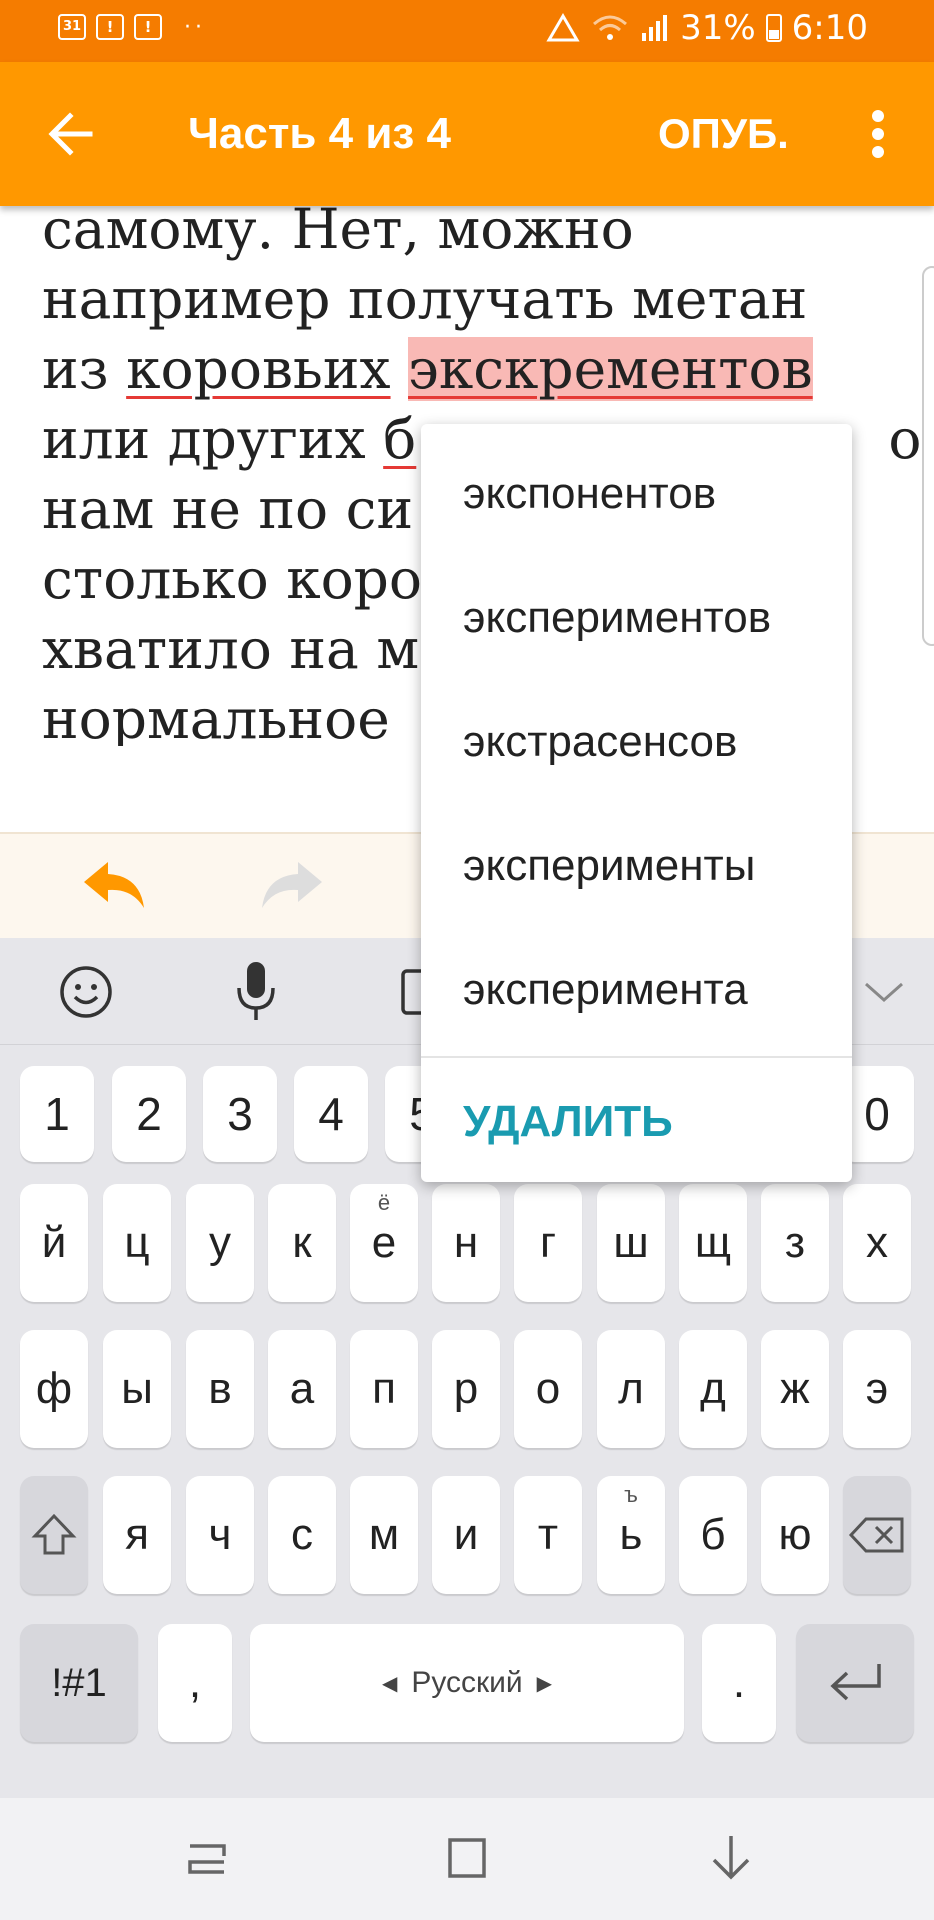 The width and height of the screenshot is (934, 1920). I want to click on period-key: ., so click(739, 1683).